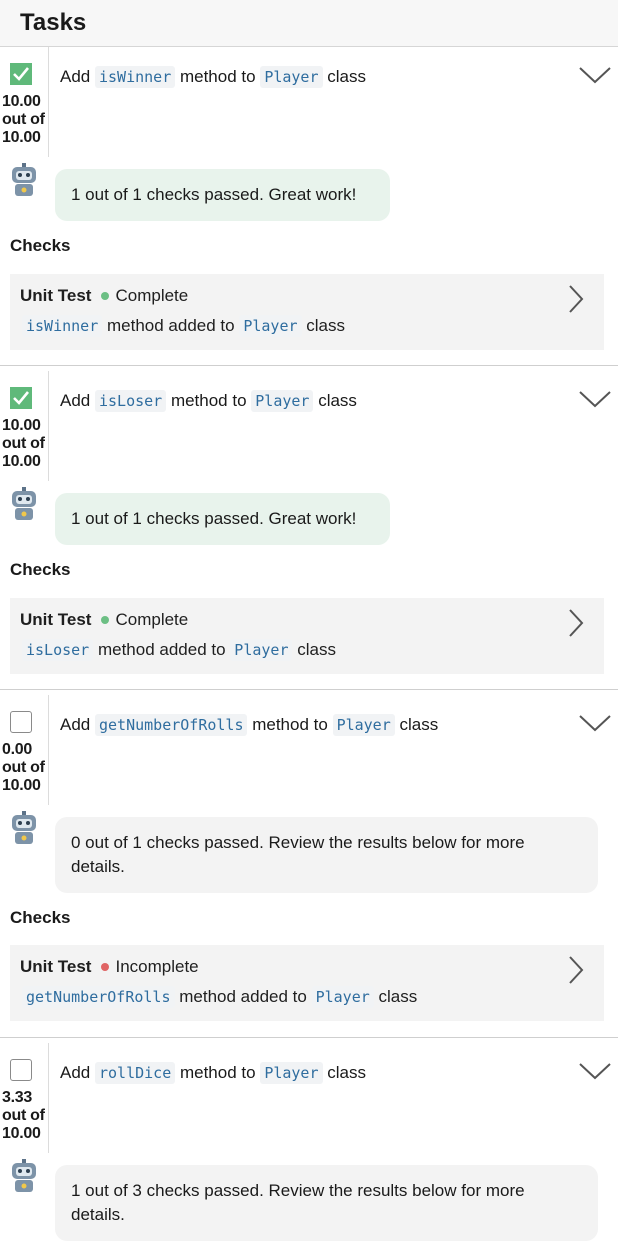 The image size is (618, 1258). I want to click on check-description: isWinner method added to Player class, so click(183, 326).